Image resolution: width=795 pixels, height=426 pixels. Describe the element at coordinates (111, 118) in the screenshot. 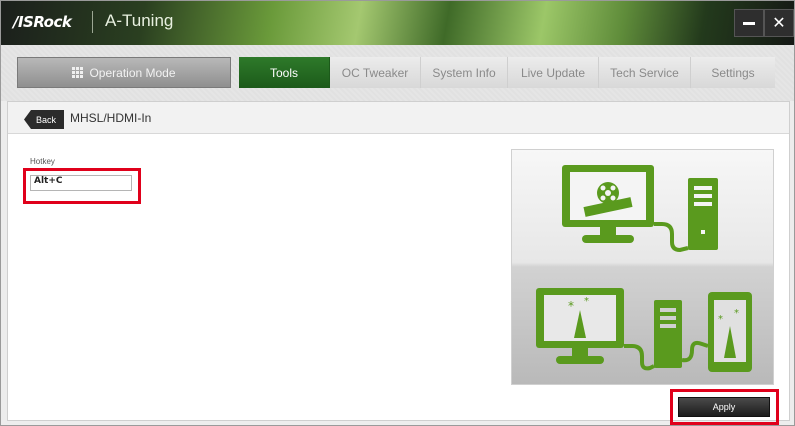

I see `page-title: MHSL/HDMI-In` at that location.